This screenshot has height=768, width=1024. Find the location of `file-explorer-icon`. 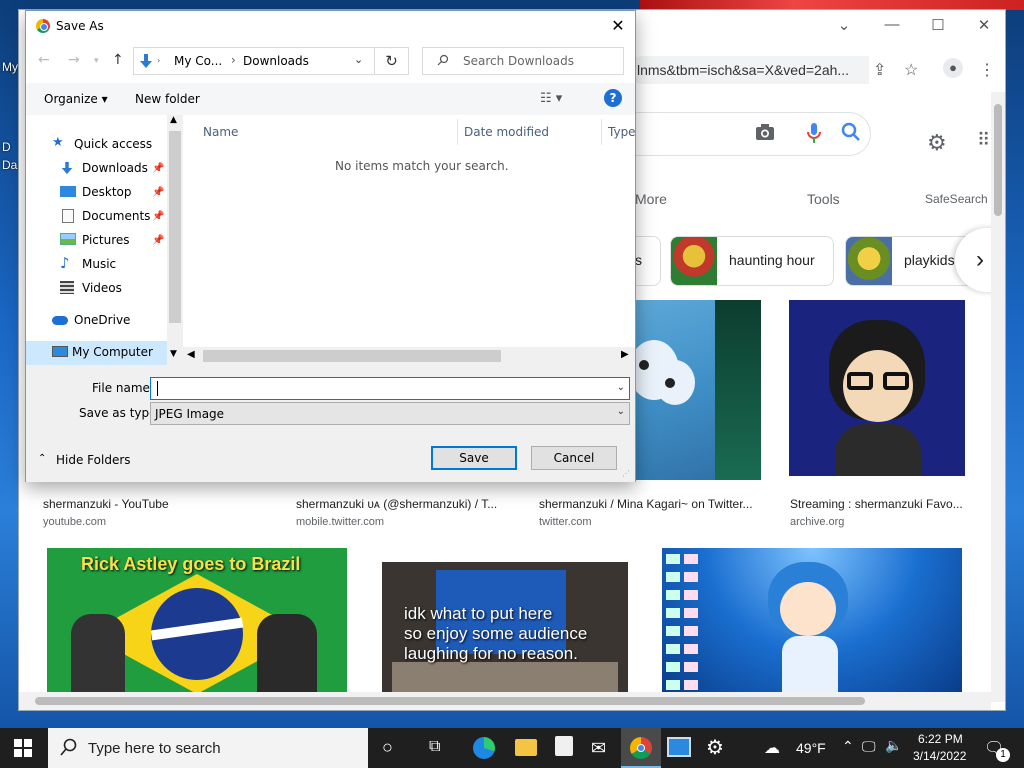

file-explorer-icon is located at coordinates (526, 747).